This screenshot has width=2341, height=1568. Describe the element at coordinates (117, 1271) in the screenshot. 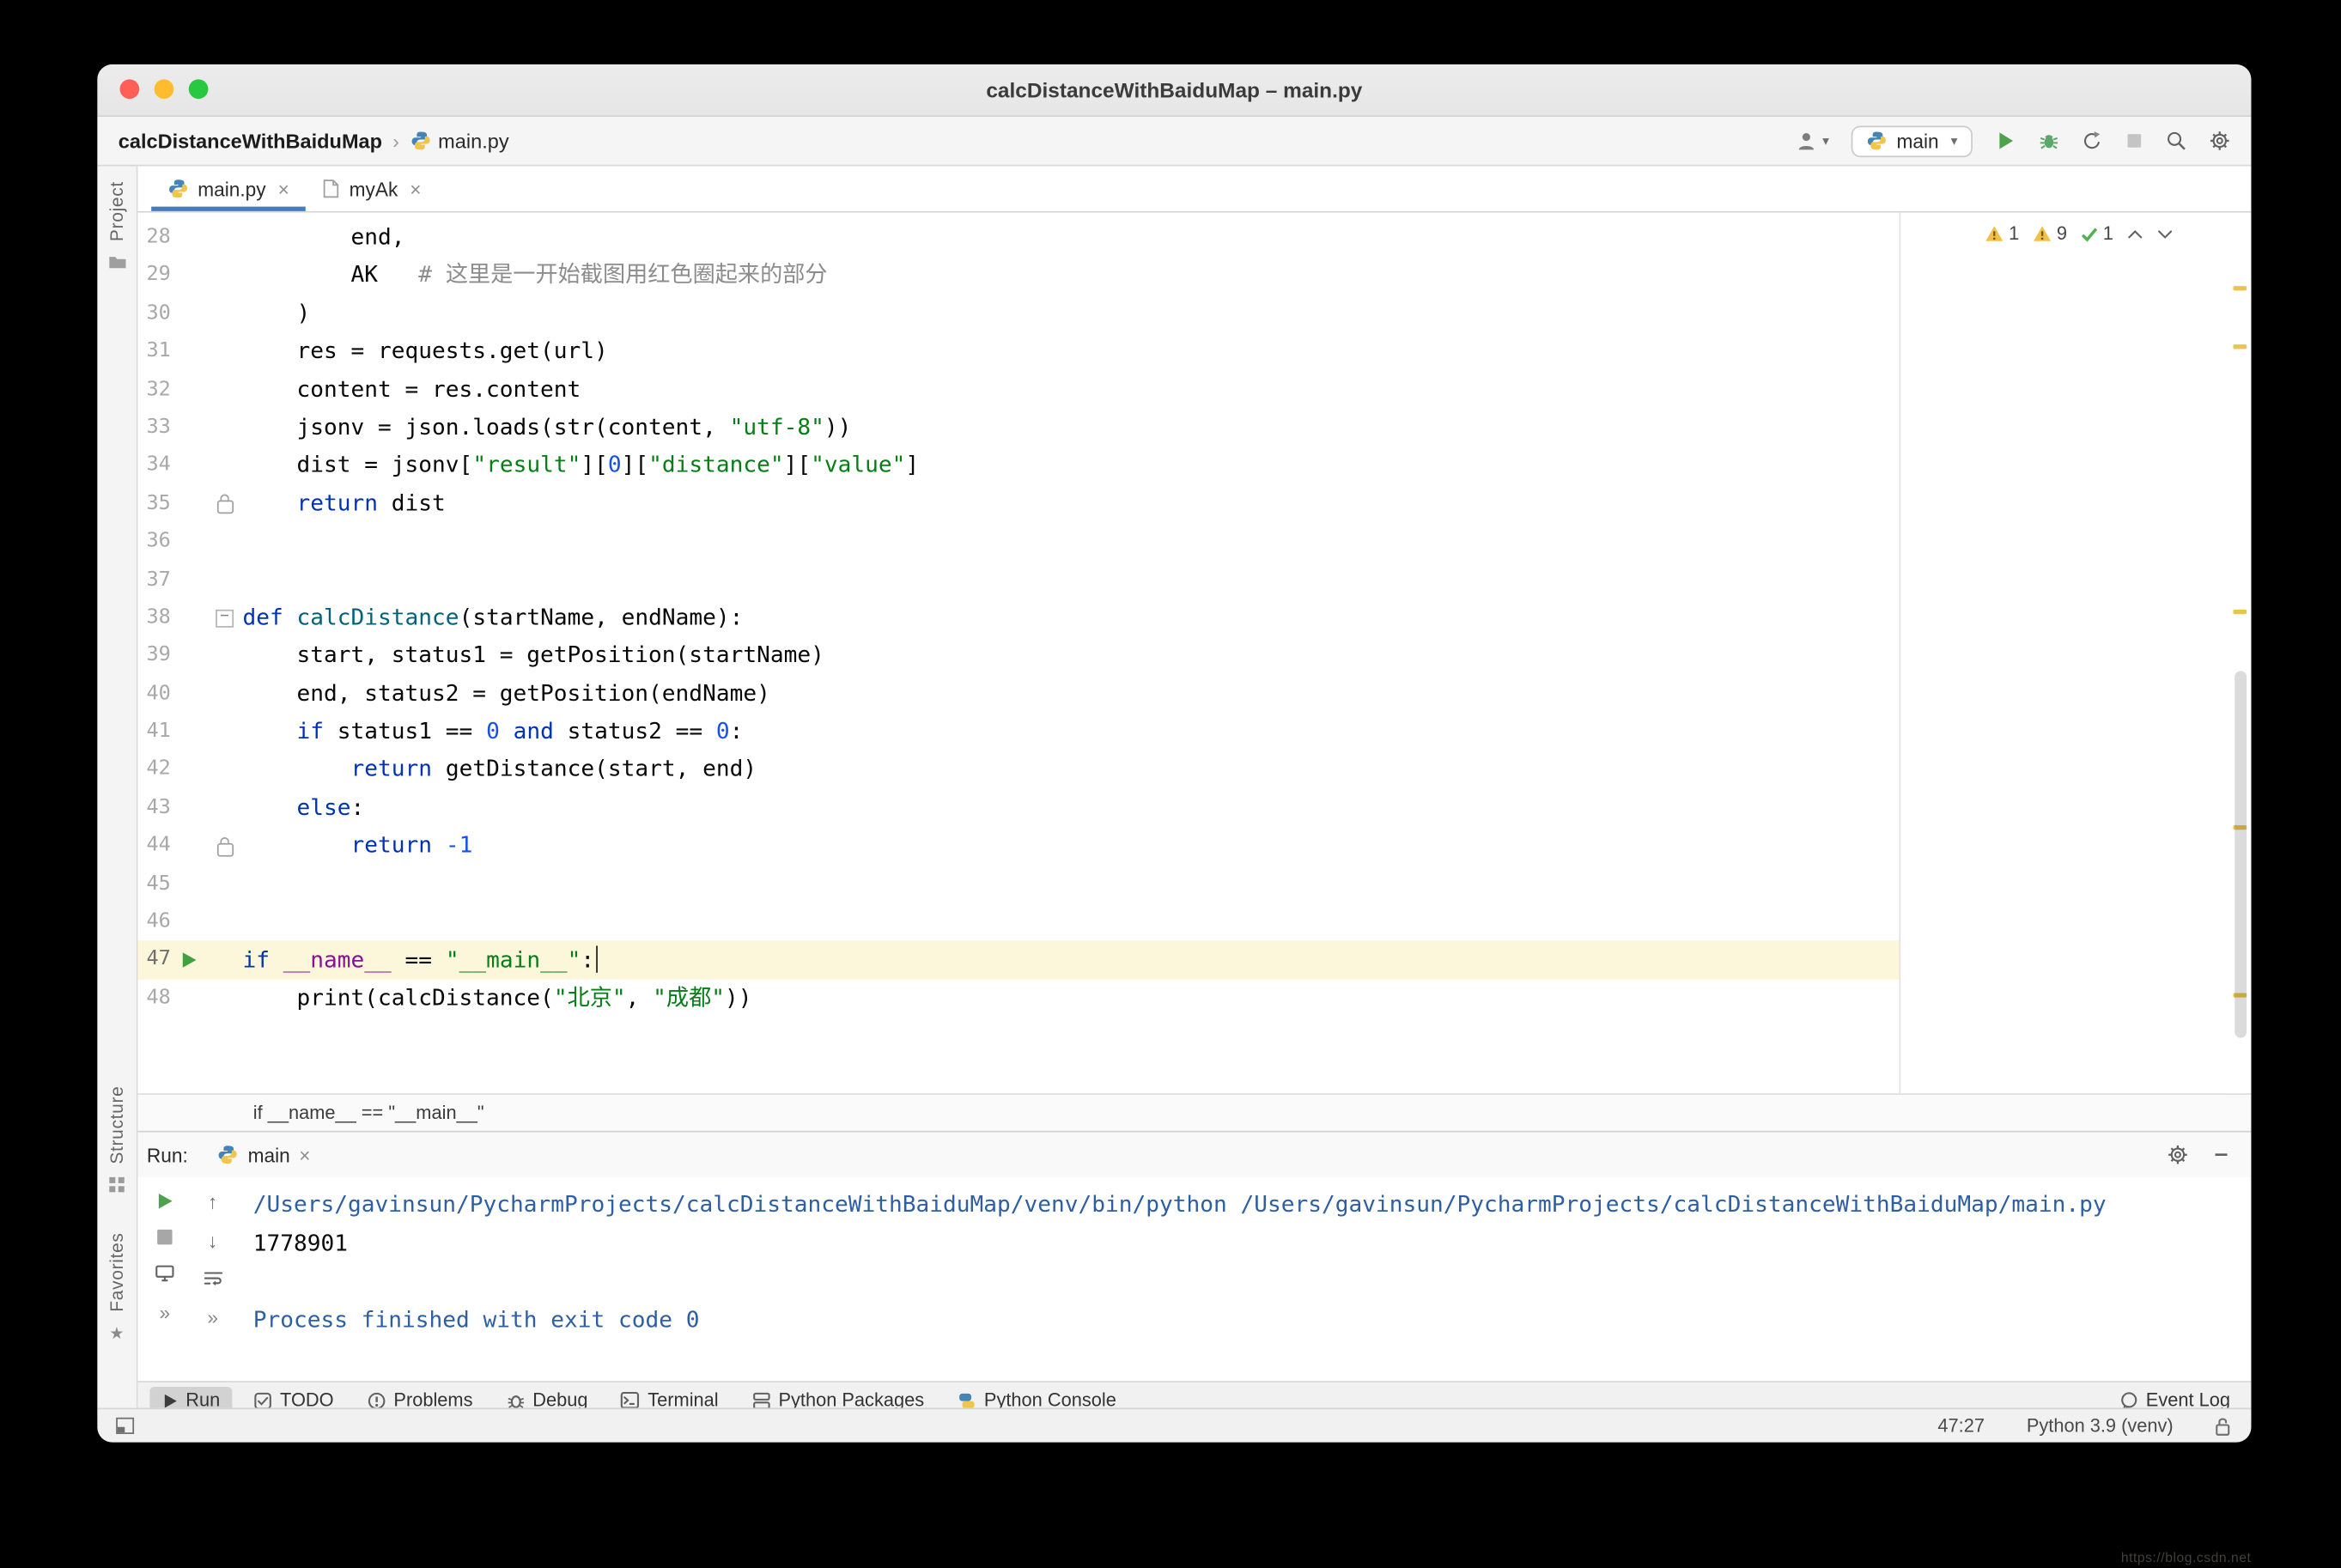

I see `tool-window-button-favorites: Favorites` at that location.